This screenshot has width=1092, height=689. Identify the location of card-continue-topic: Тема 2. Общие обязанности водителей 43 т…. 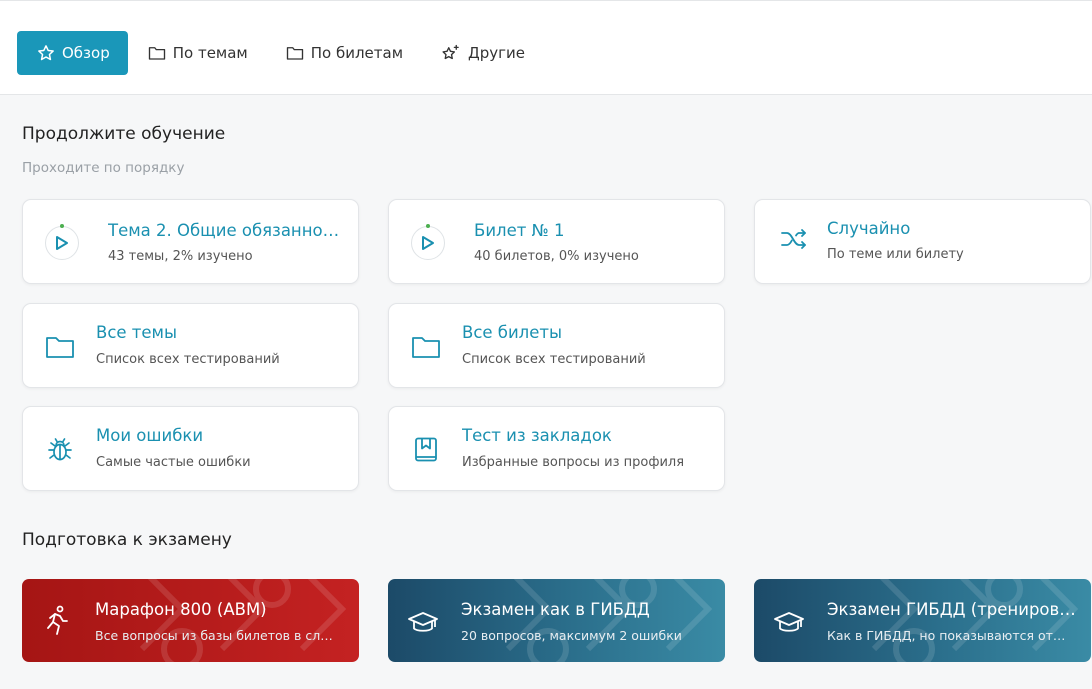
(190, 241).